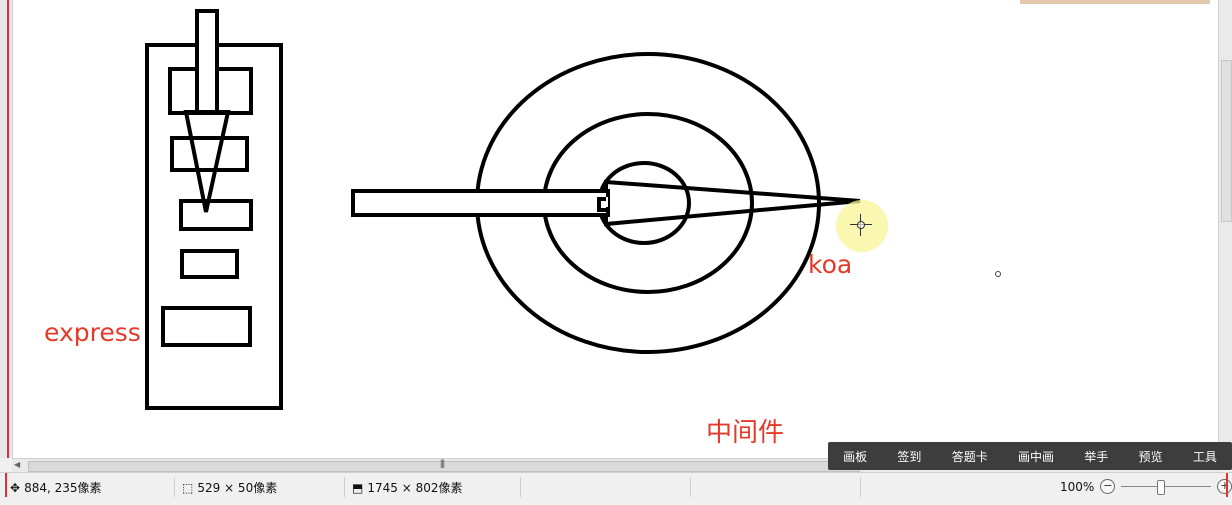 Image resolution: width=1232 pixels, height=505 pixels. Describe the element at coordinates (480, 203) in the screenshot. I see `koa-request-pipe` at that location.